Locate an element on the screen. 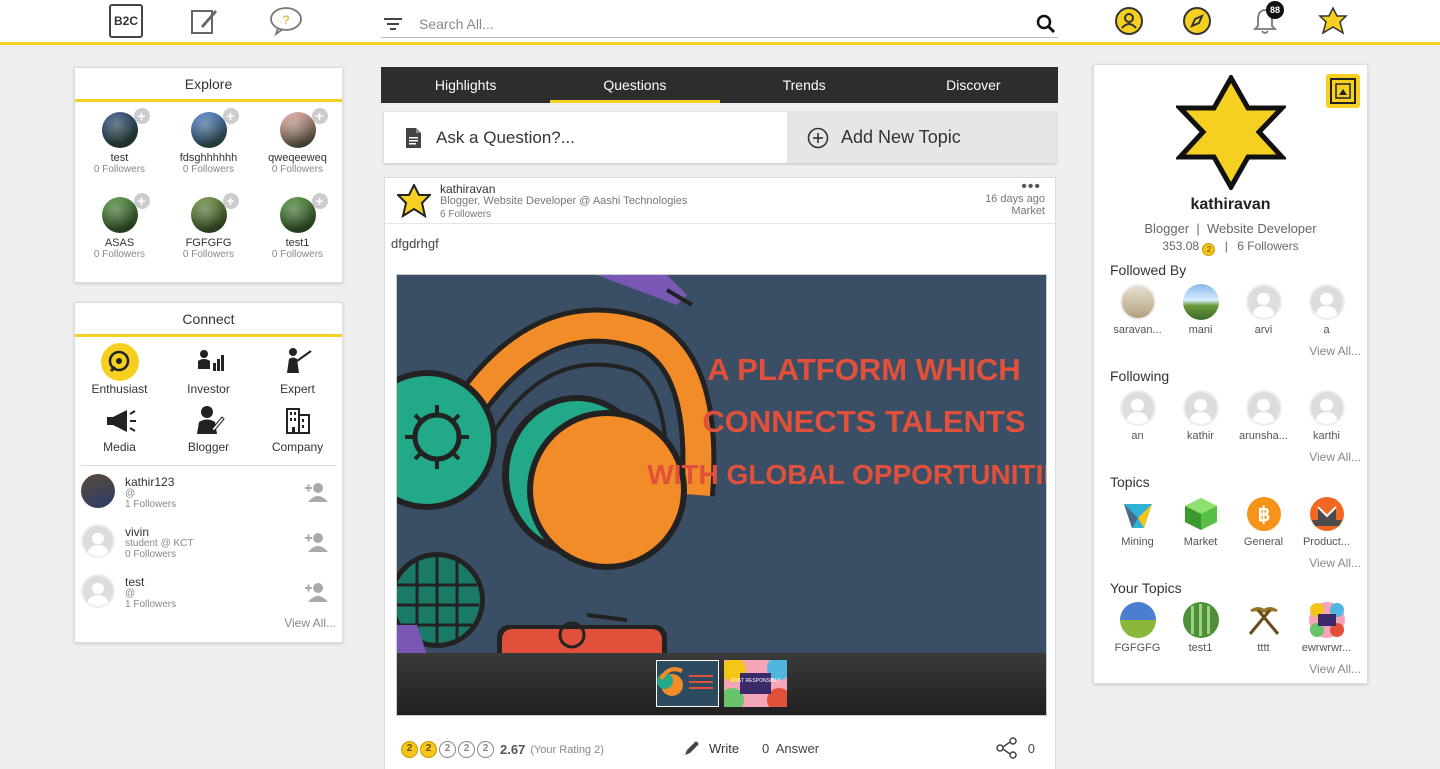  explore-item: + ASAS 0 Followers is located at coordinates (119, 237).